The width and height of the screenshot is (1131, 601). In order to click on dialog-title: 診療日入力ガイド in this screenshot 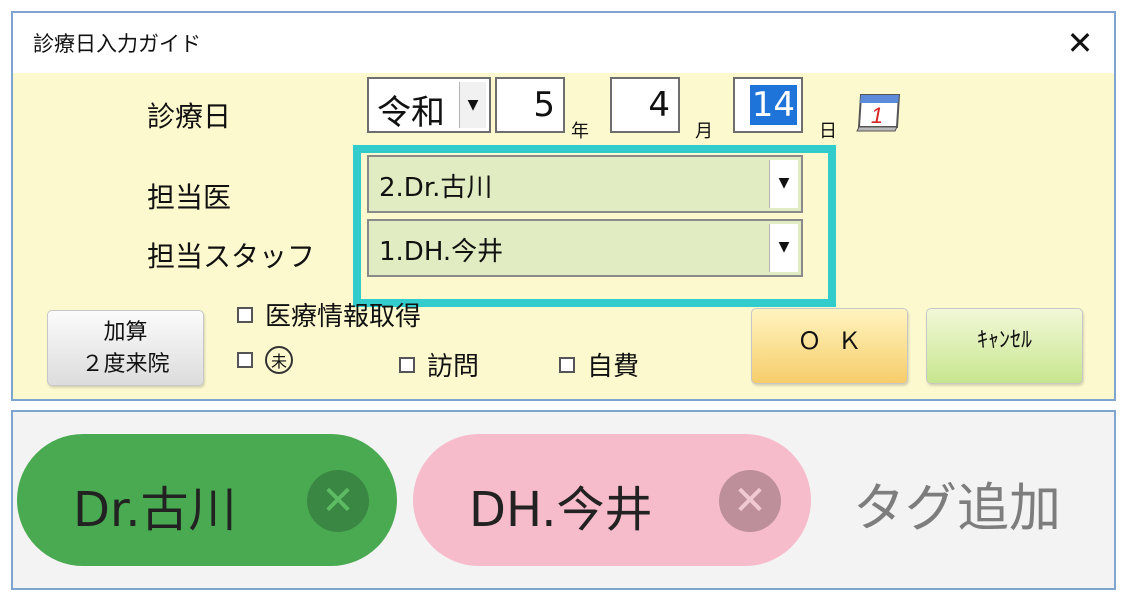, I will do `click(117, 44)`.